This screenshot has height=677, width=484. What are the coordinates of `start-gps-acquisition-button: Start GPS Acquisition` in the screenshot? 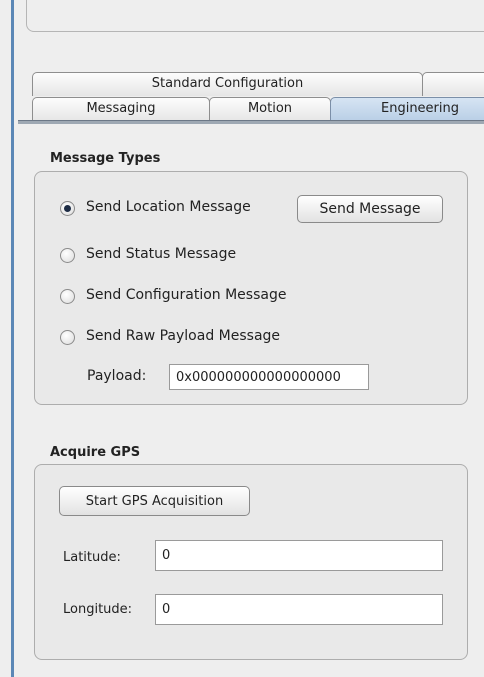 It's located at (154, 501).